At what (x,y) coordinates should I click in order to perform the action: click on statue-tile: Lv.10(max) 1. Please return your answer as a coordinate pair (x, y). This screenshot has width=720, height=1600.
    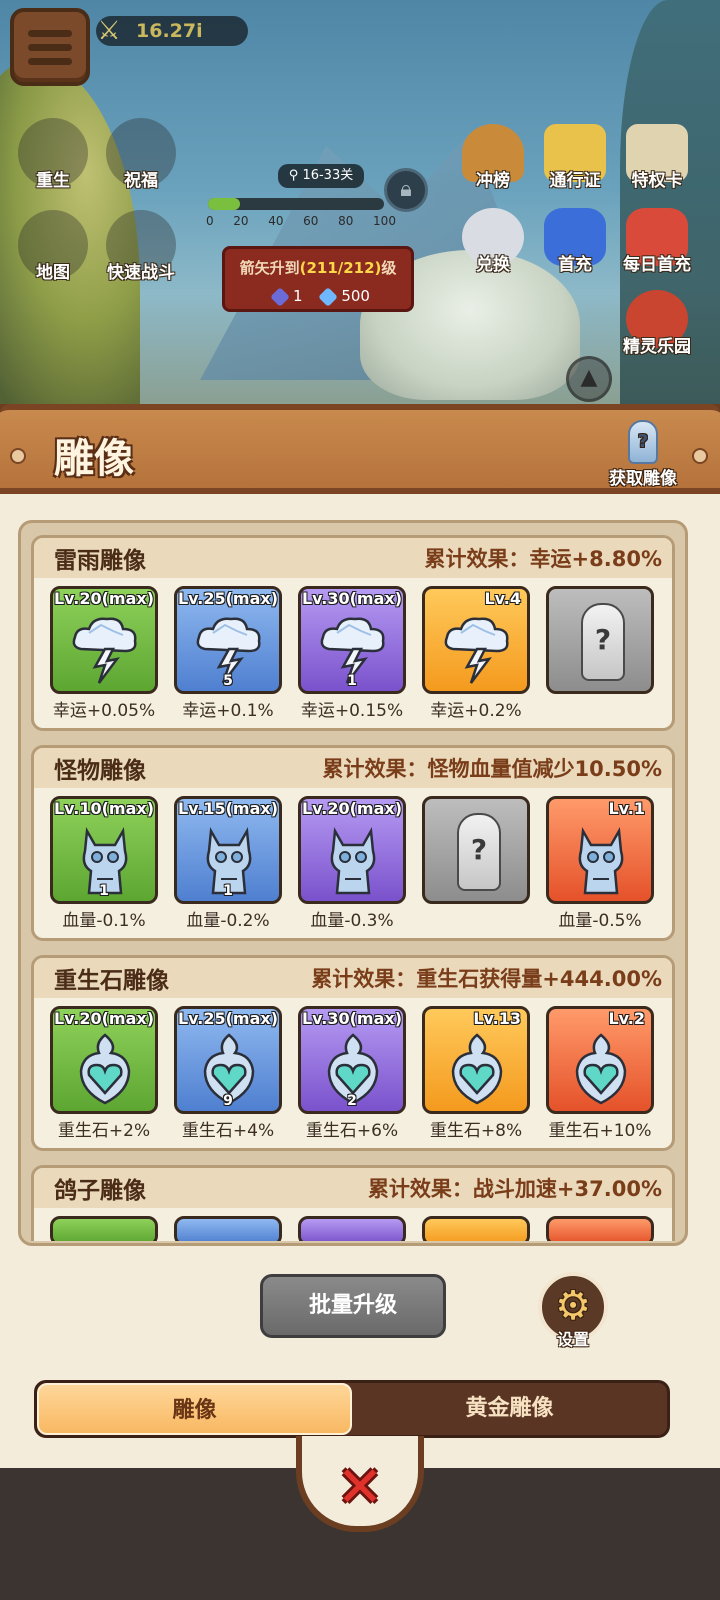
    Looking at the image, I should click on (104, 850).